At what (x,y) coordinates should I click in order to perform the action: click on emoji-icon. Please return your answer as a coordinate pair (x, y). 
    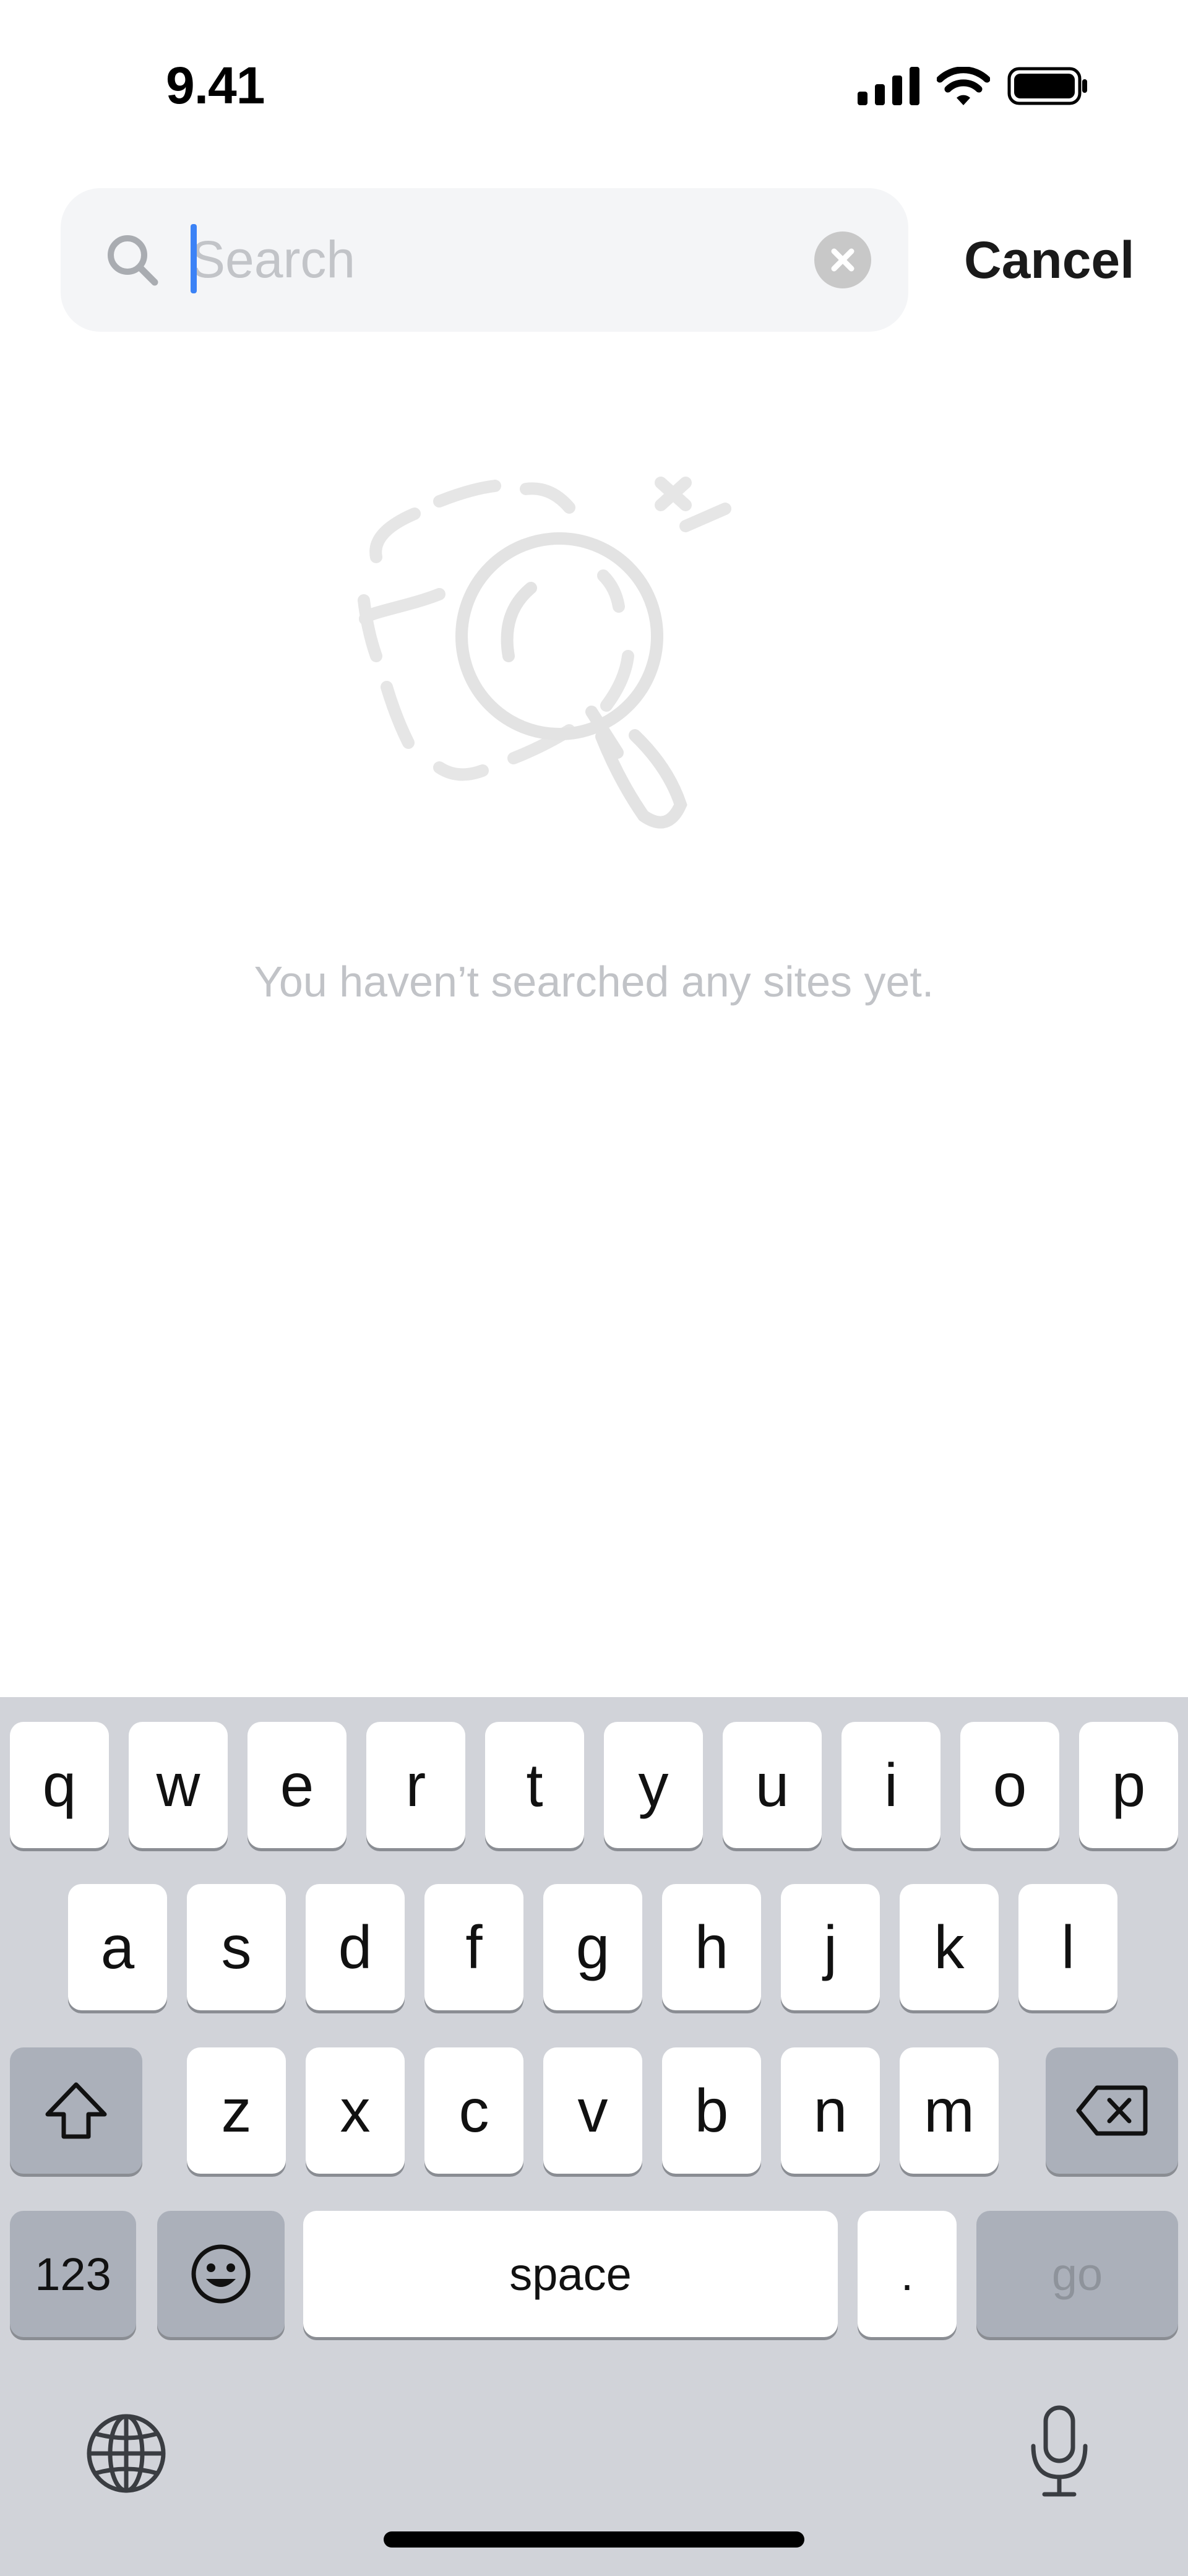
    Looking at the image, I should click on (221, 2274).